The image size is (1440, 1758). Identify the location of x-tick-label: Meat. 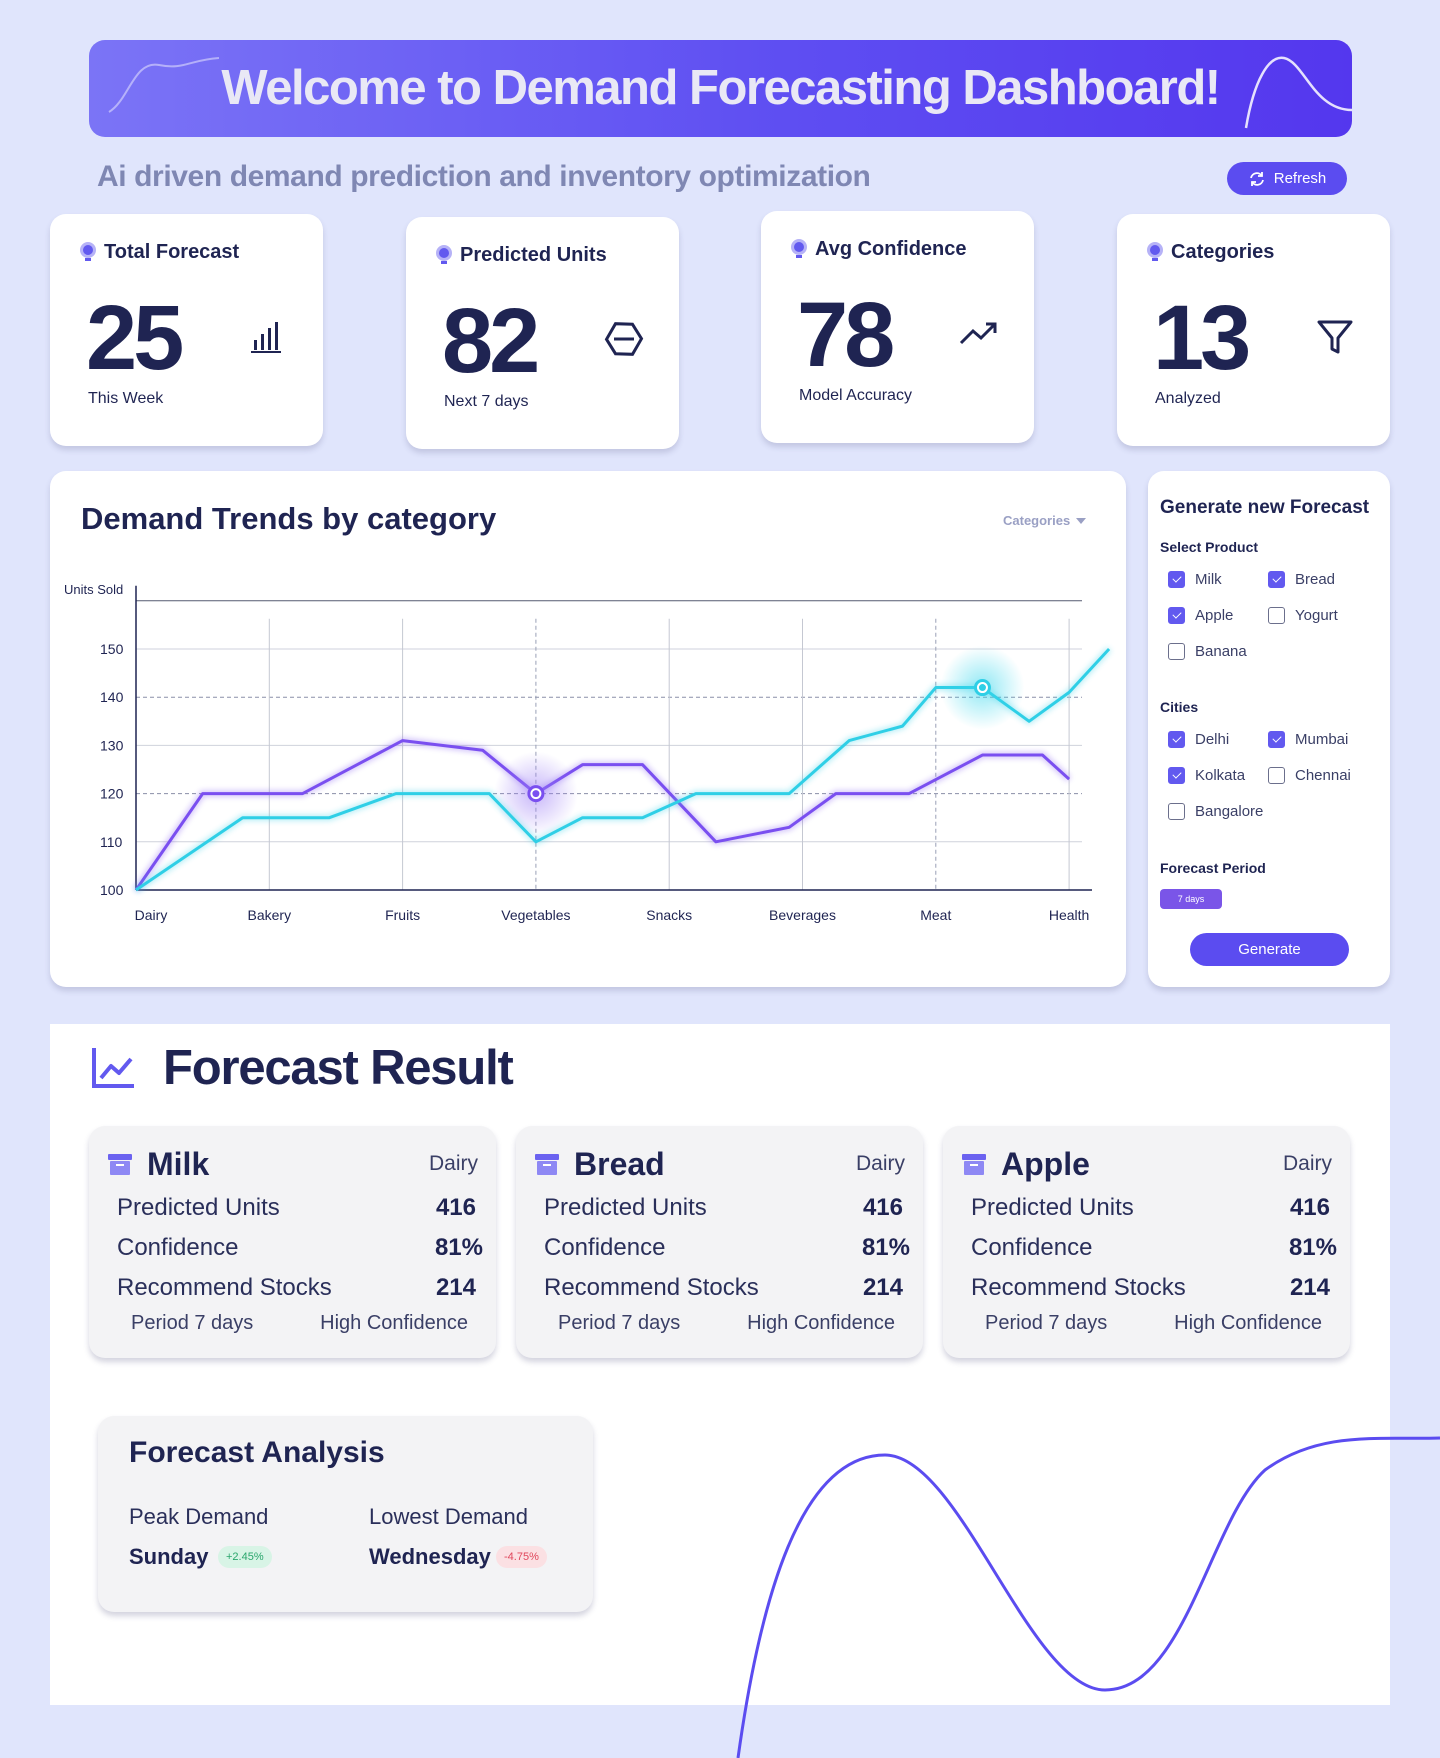
(935, 915).